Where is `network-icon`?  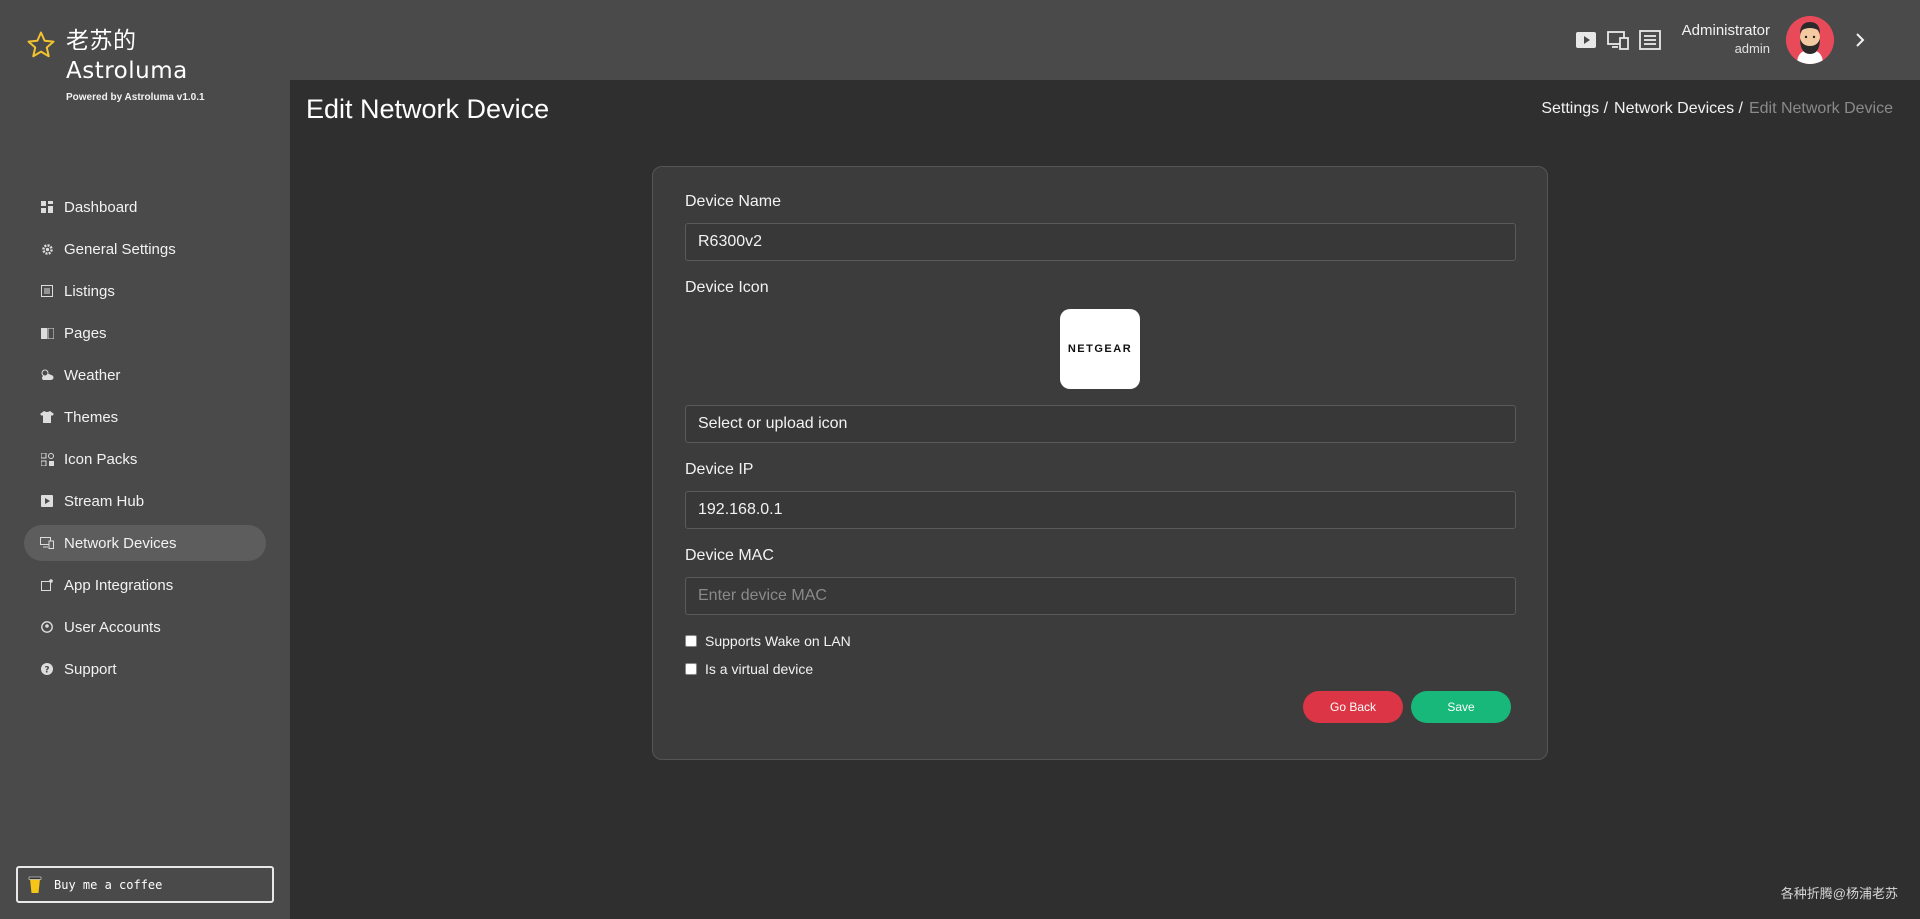
network-icon is located at coordinates (47, 543).